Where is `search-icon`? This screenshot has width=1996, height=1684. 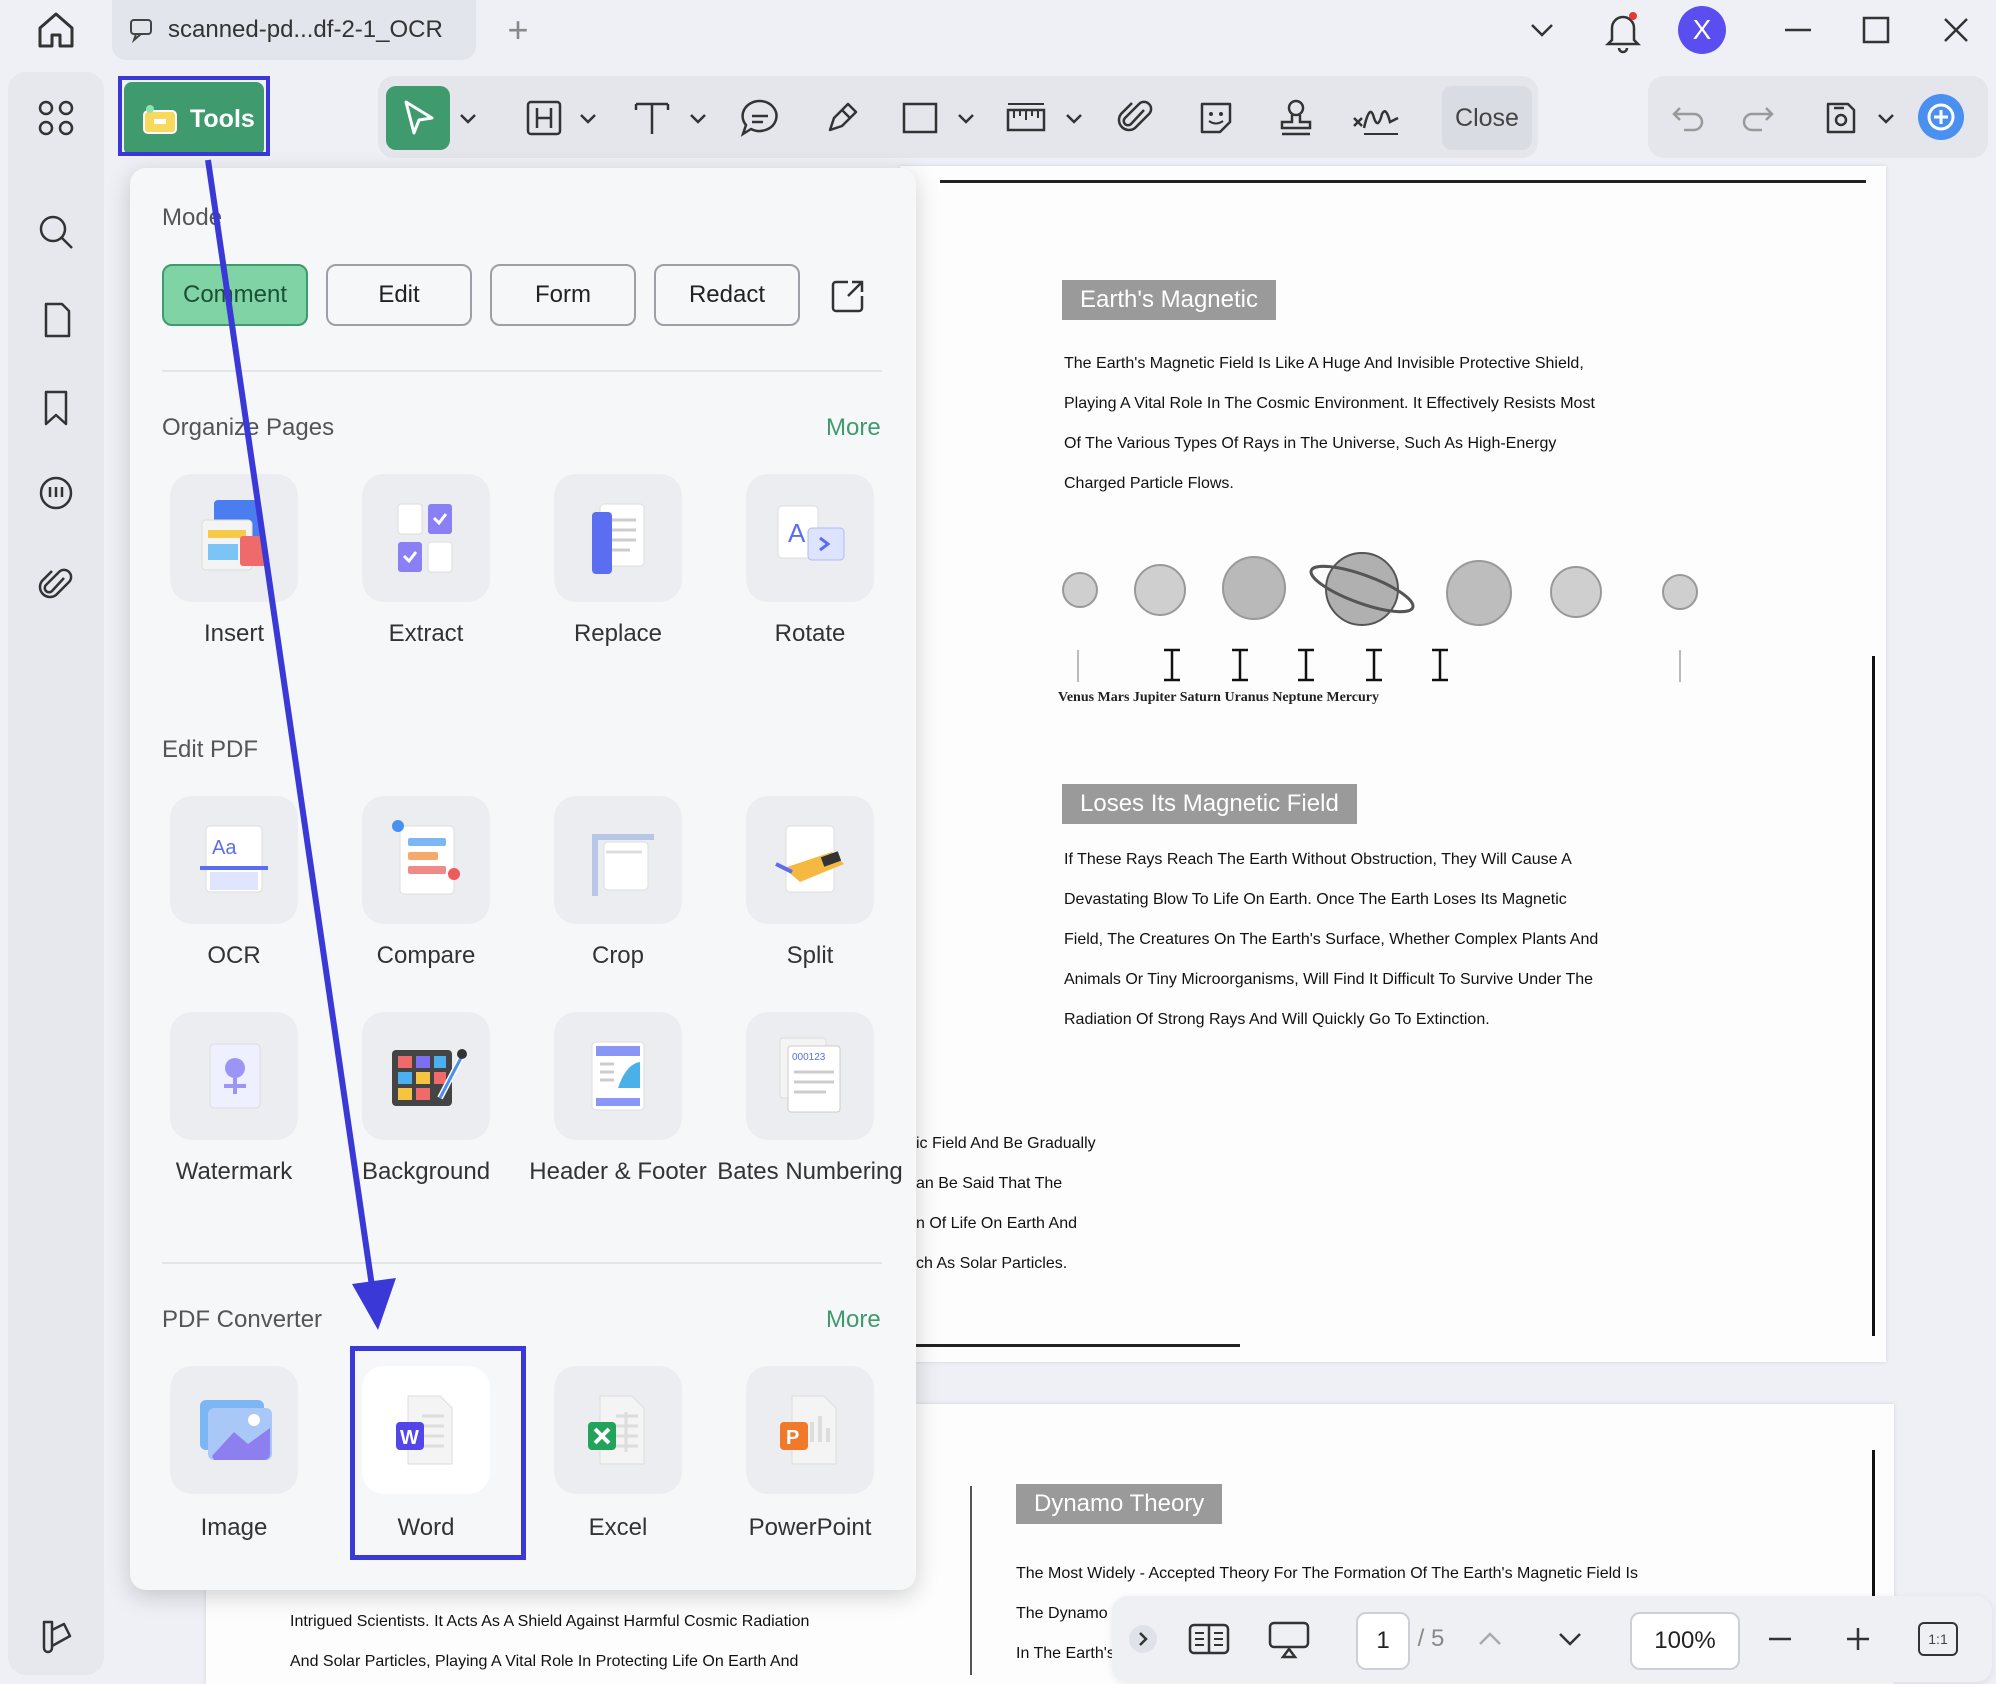
search-icon is located at coordinates (56, 232).